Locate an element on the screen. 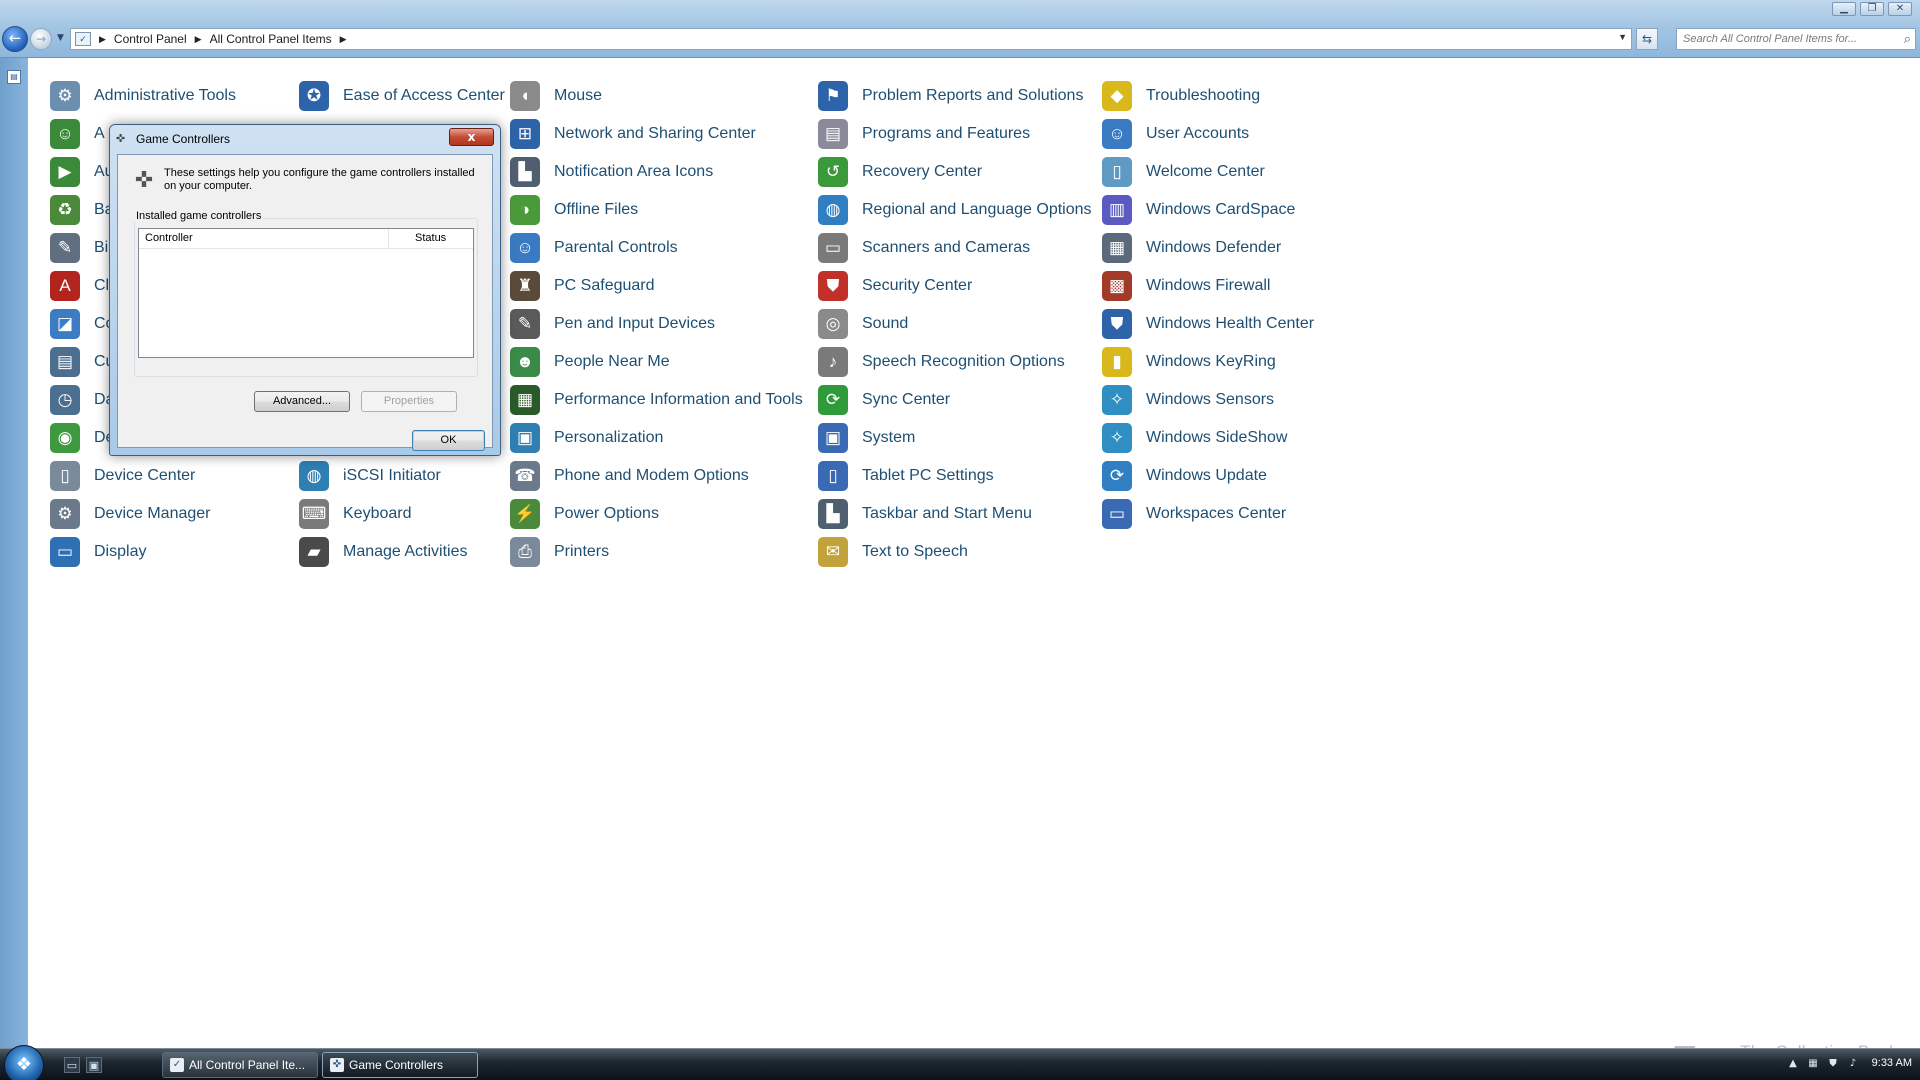 Image resolution: width=1920 pixels, height=1080 pixels. sensors-icon: ✧ is located at coordinates (1117, 400).